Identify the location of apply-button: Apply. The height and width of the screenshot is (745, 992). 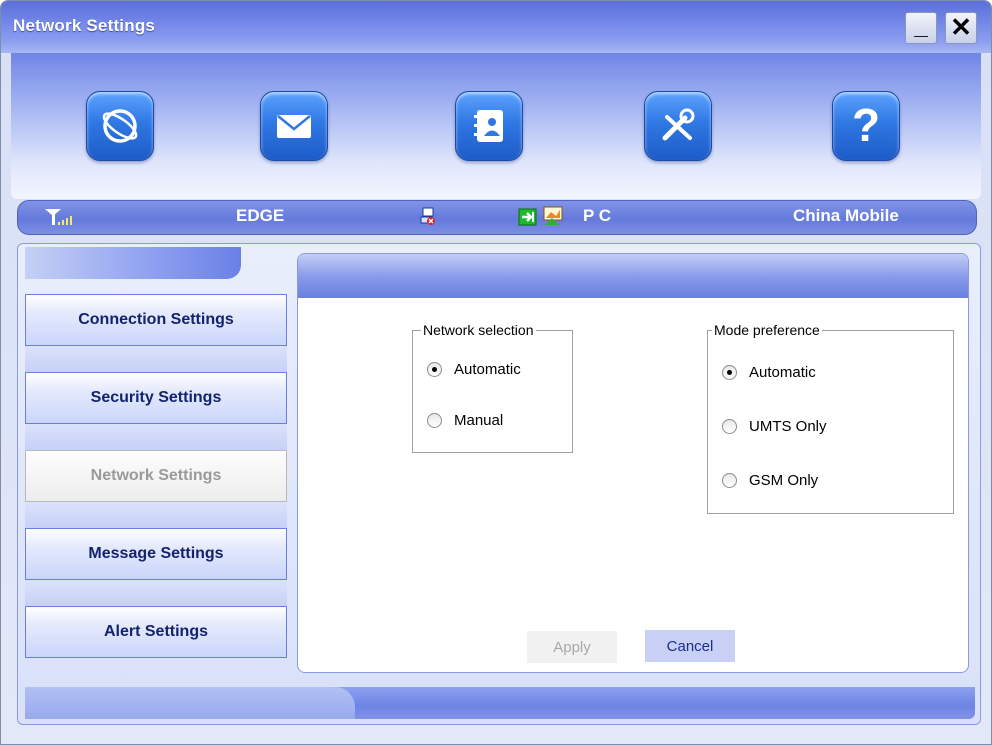
(572, 646).